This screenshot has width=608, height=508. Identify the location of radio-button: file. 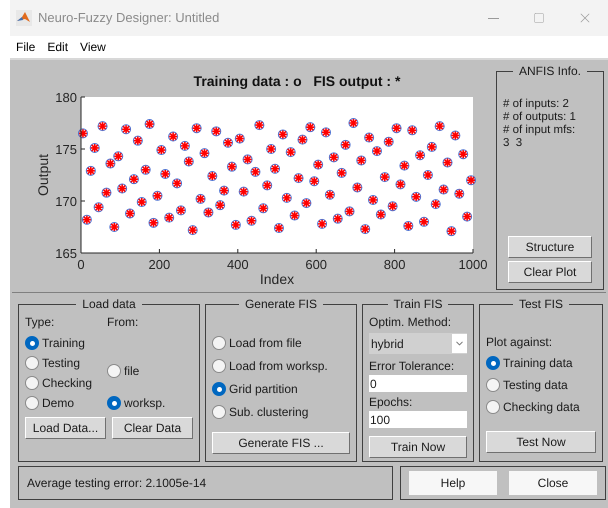
(136, 371).